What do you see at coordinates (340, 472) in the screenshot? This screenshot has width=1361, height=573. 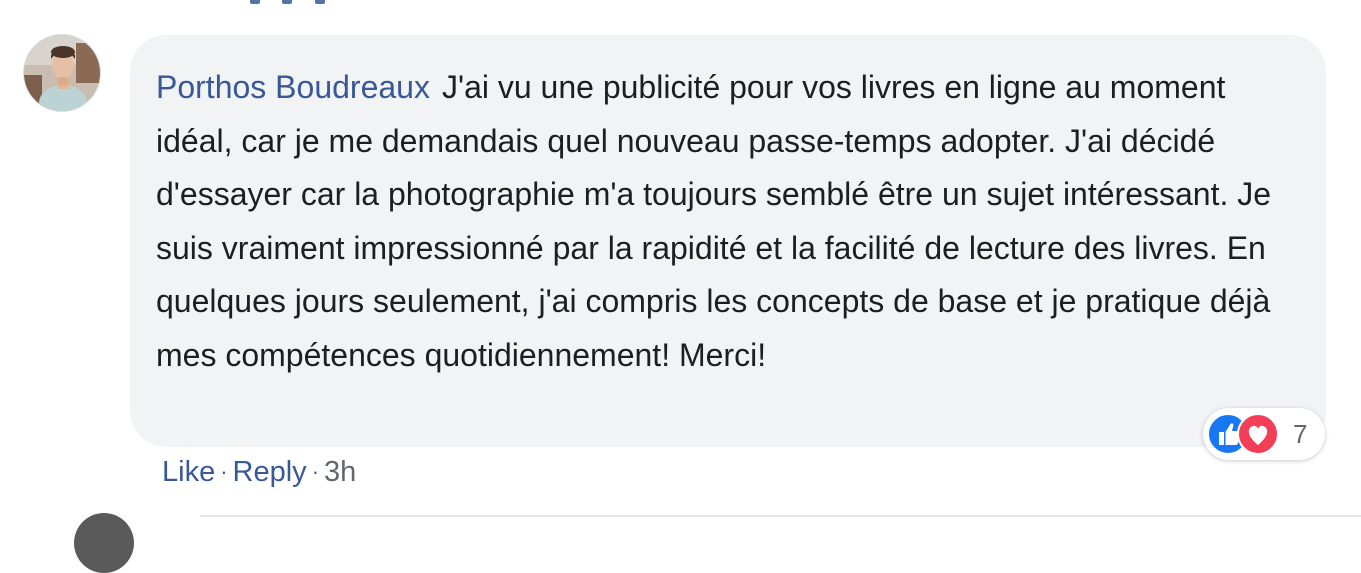 I see `timestamp: 3h` at bounding box center [340, 472].